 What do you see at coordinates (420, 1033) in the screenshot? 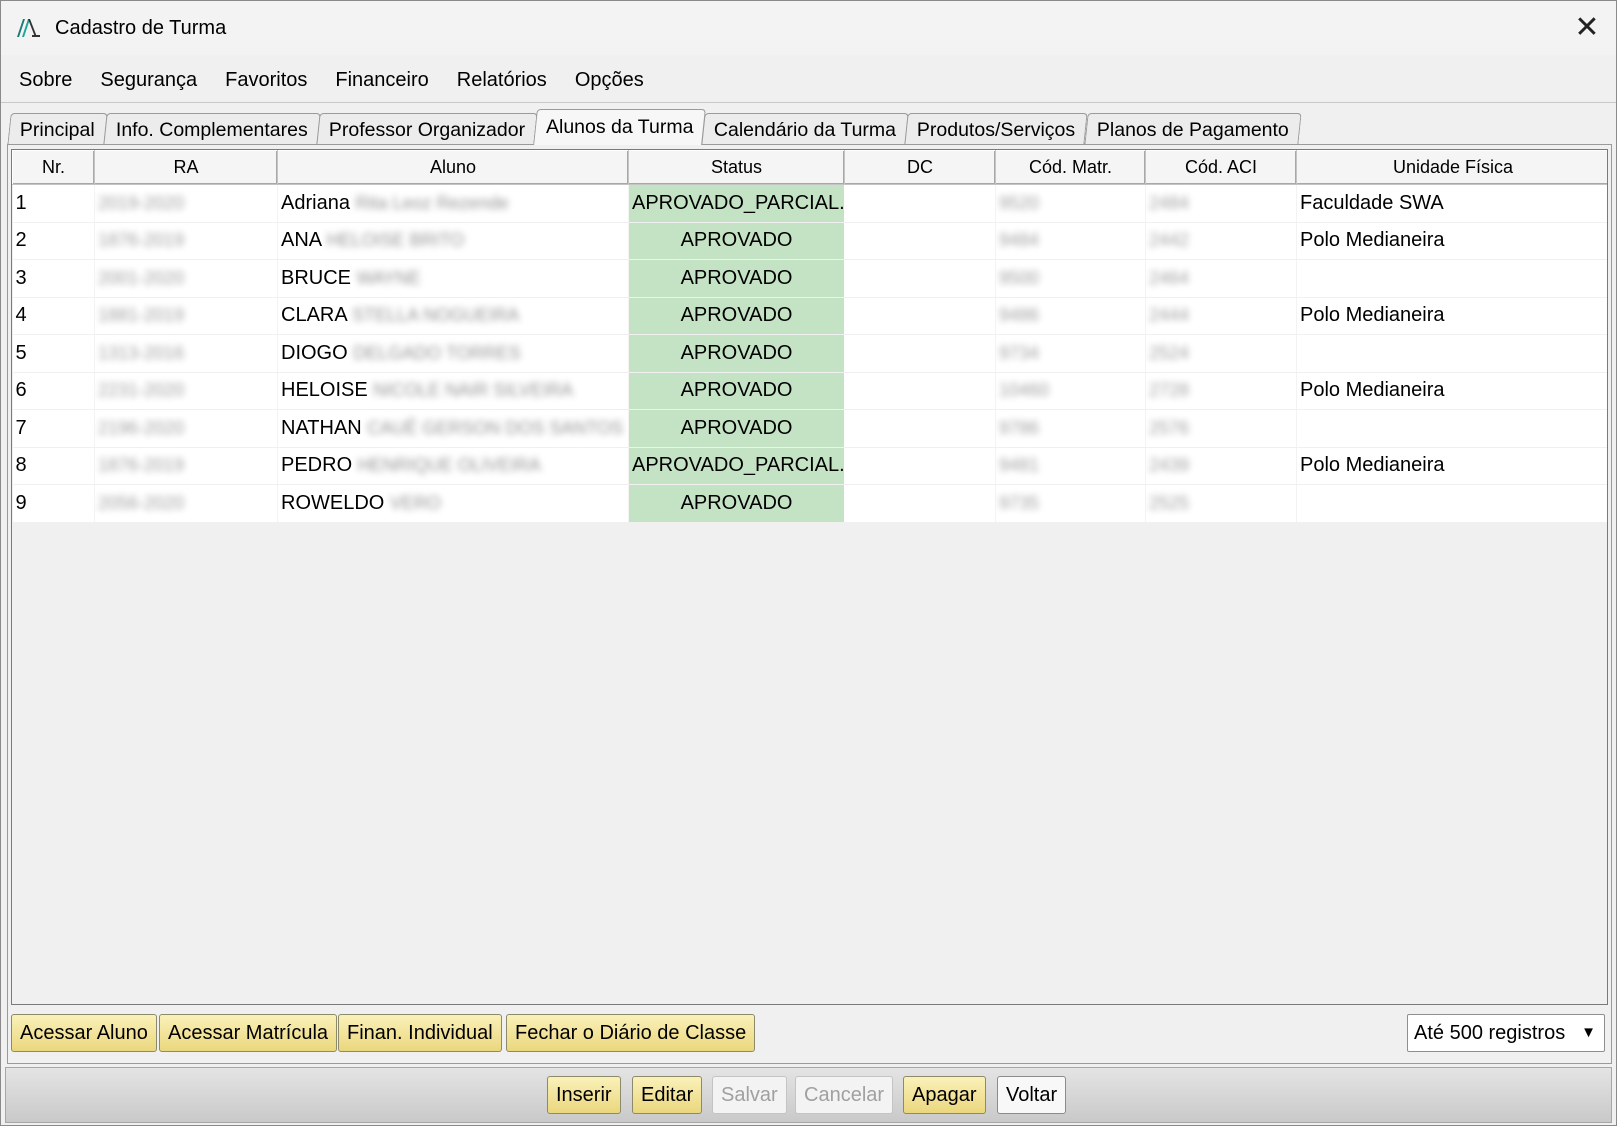
I see `finan-individual-button: Finan. Individual` at bounding box center [420, 1033].